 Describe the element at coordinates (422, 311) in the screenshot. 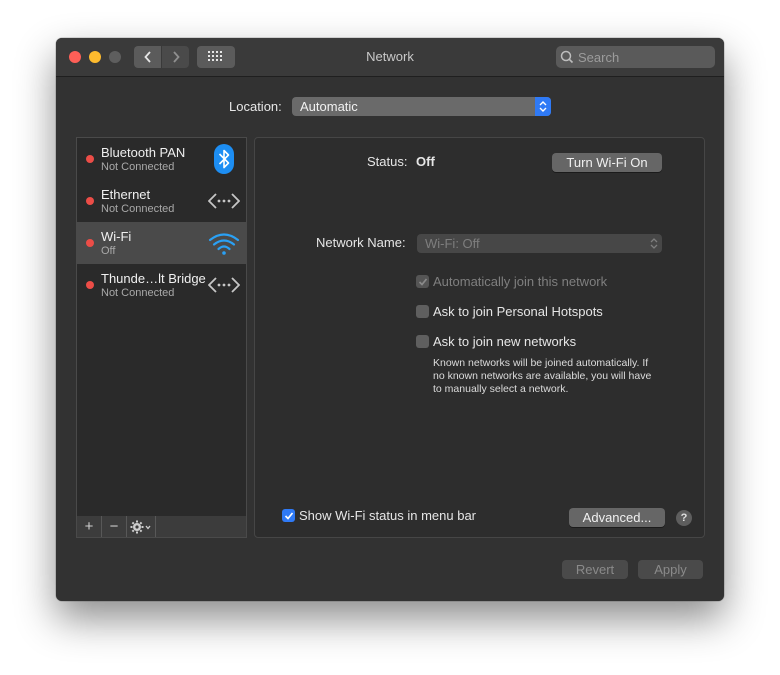

I see `ask-hotspots-checkbox` at that location.